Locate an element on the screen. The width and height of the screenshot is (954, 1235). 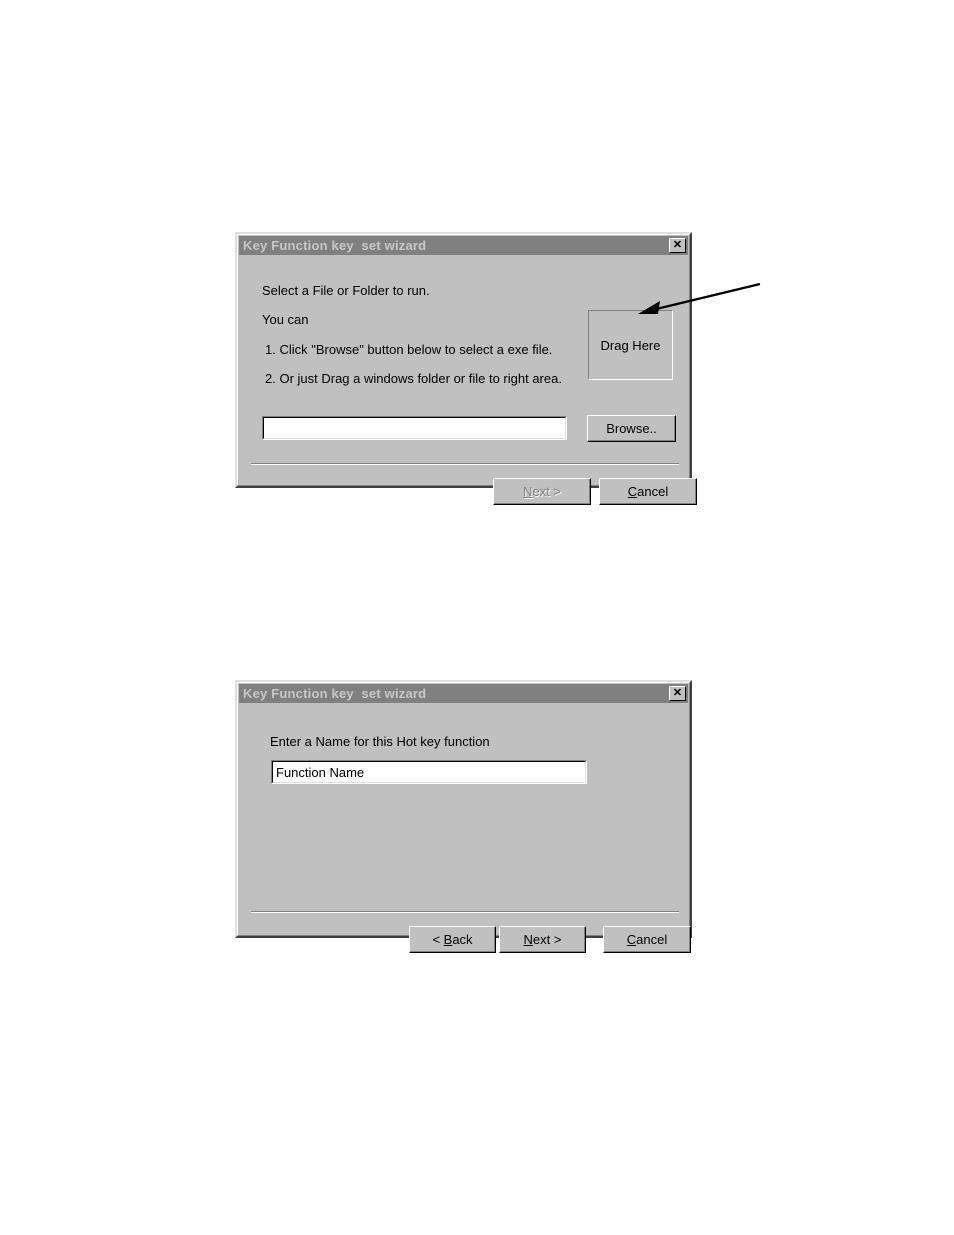
back-button: < Back is located at coordinates (452, 939).